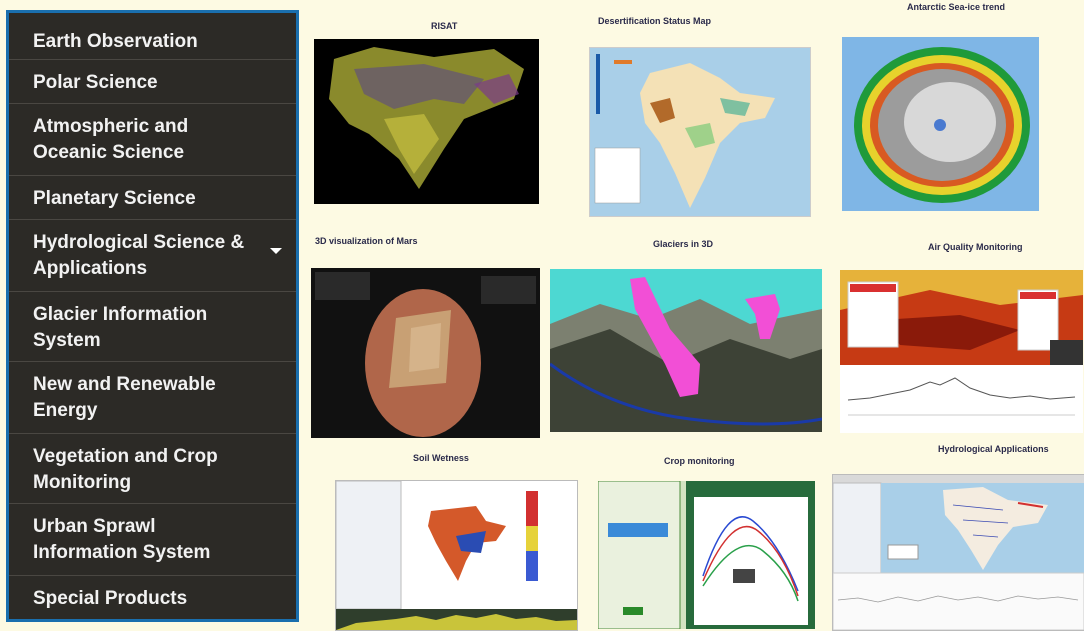 This screenshot has height=631, width=1084. I want to click on risat-image, so click(426, 121).